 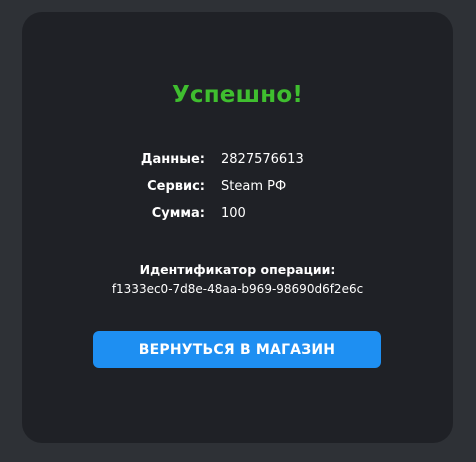 I want to click on operation-id-label: Идентификатор операции:, so click(x=237, y=269).